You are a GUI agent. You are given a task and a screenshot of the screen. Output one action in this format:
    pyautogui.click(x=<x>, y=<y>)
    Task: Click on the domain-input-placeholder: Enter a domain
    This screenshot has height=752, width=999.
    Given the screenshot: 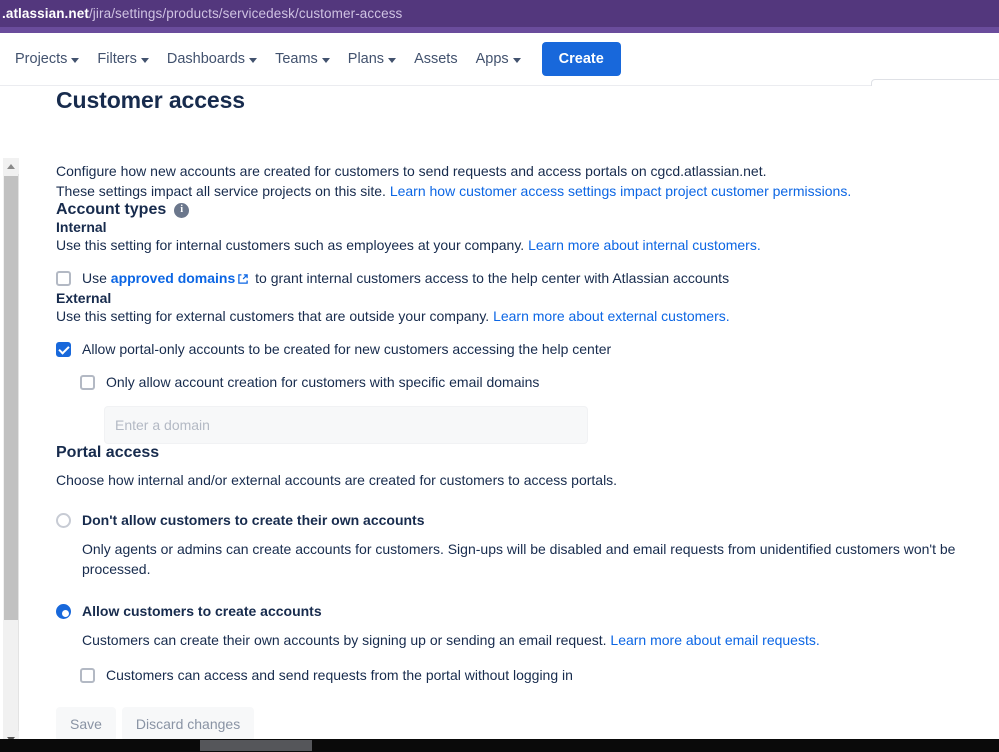 What is the action you would take?
    pyautogui.click(x=162, y=425)
    